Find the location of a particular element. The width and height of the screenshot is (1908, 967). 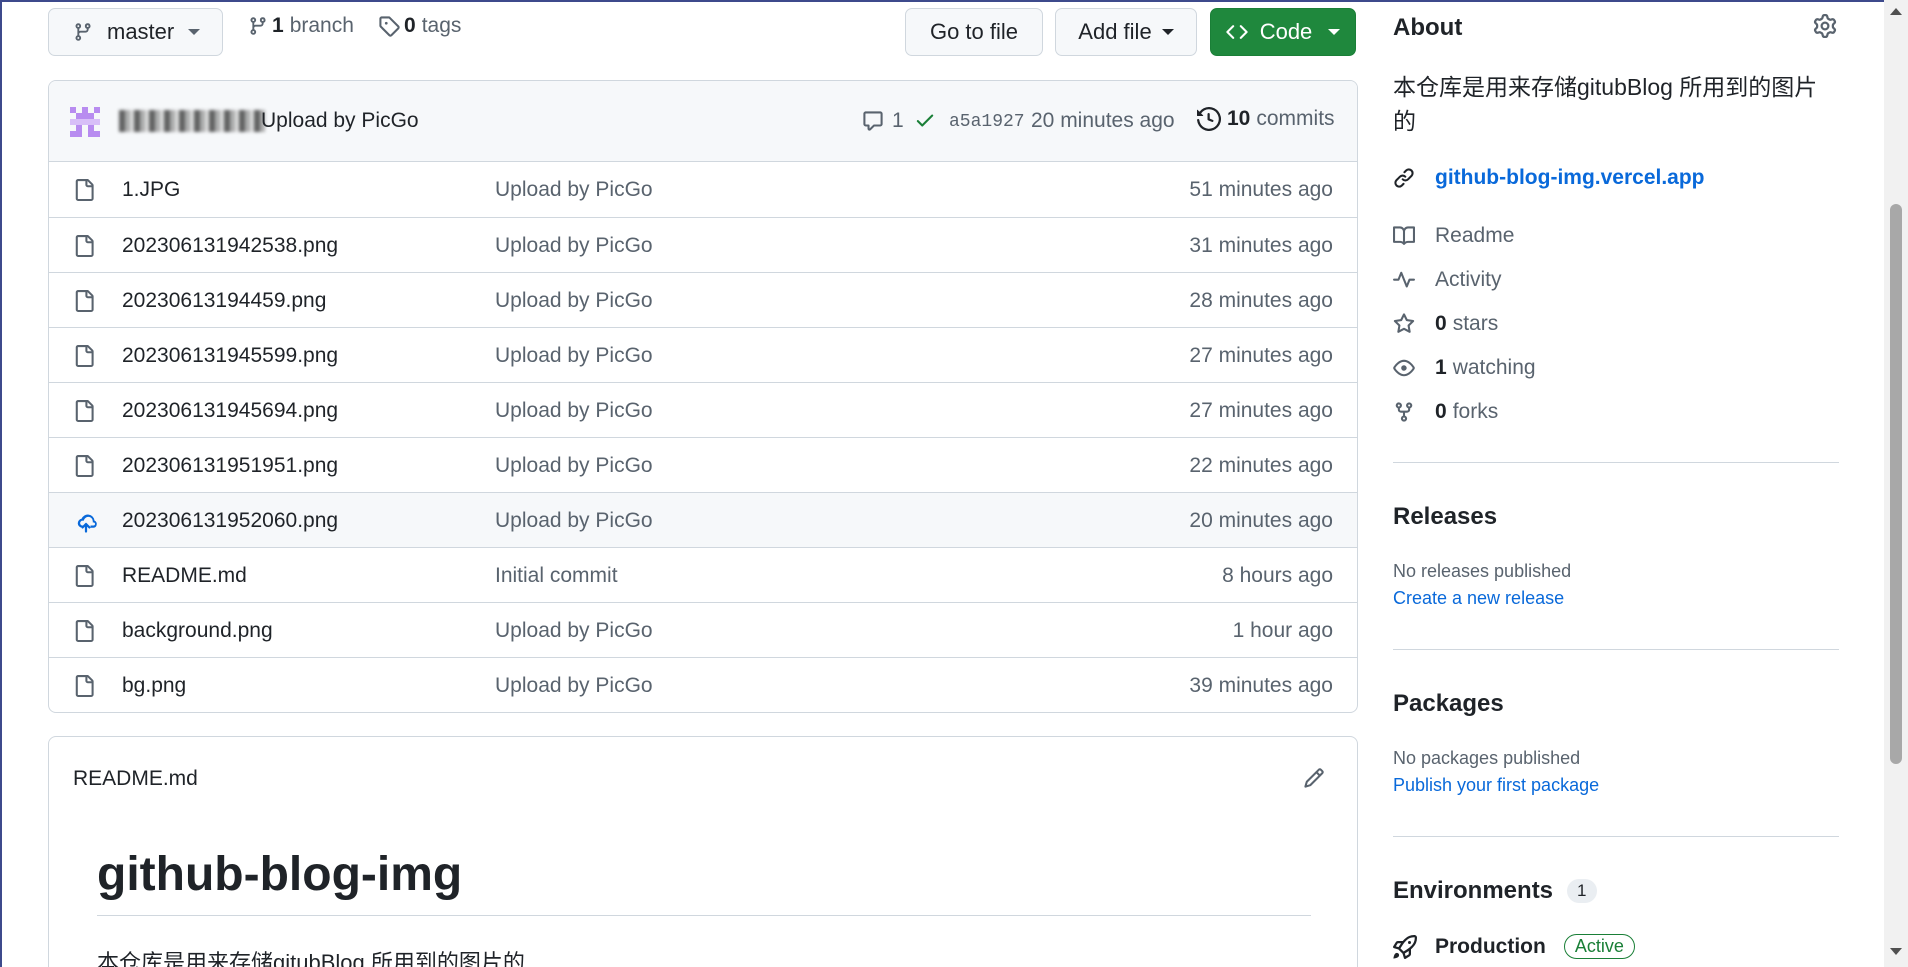

forks-count: 0 is located at coordinates (1441, 411).